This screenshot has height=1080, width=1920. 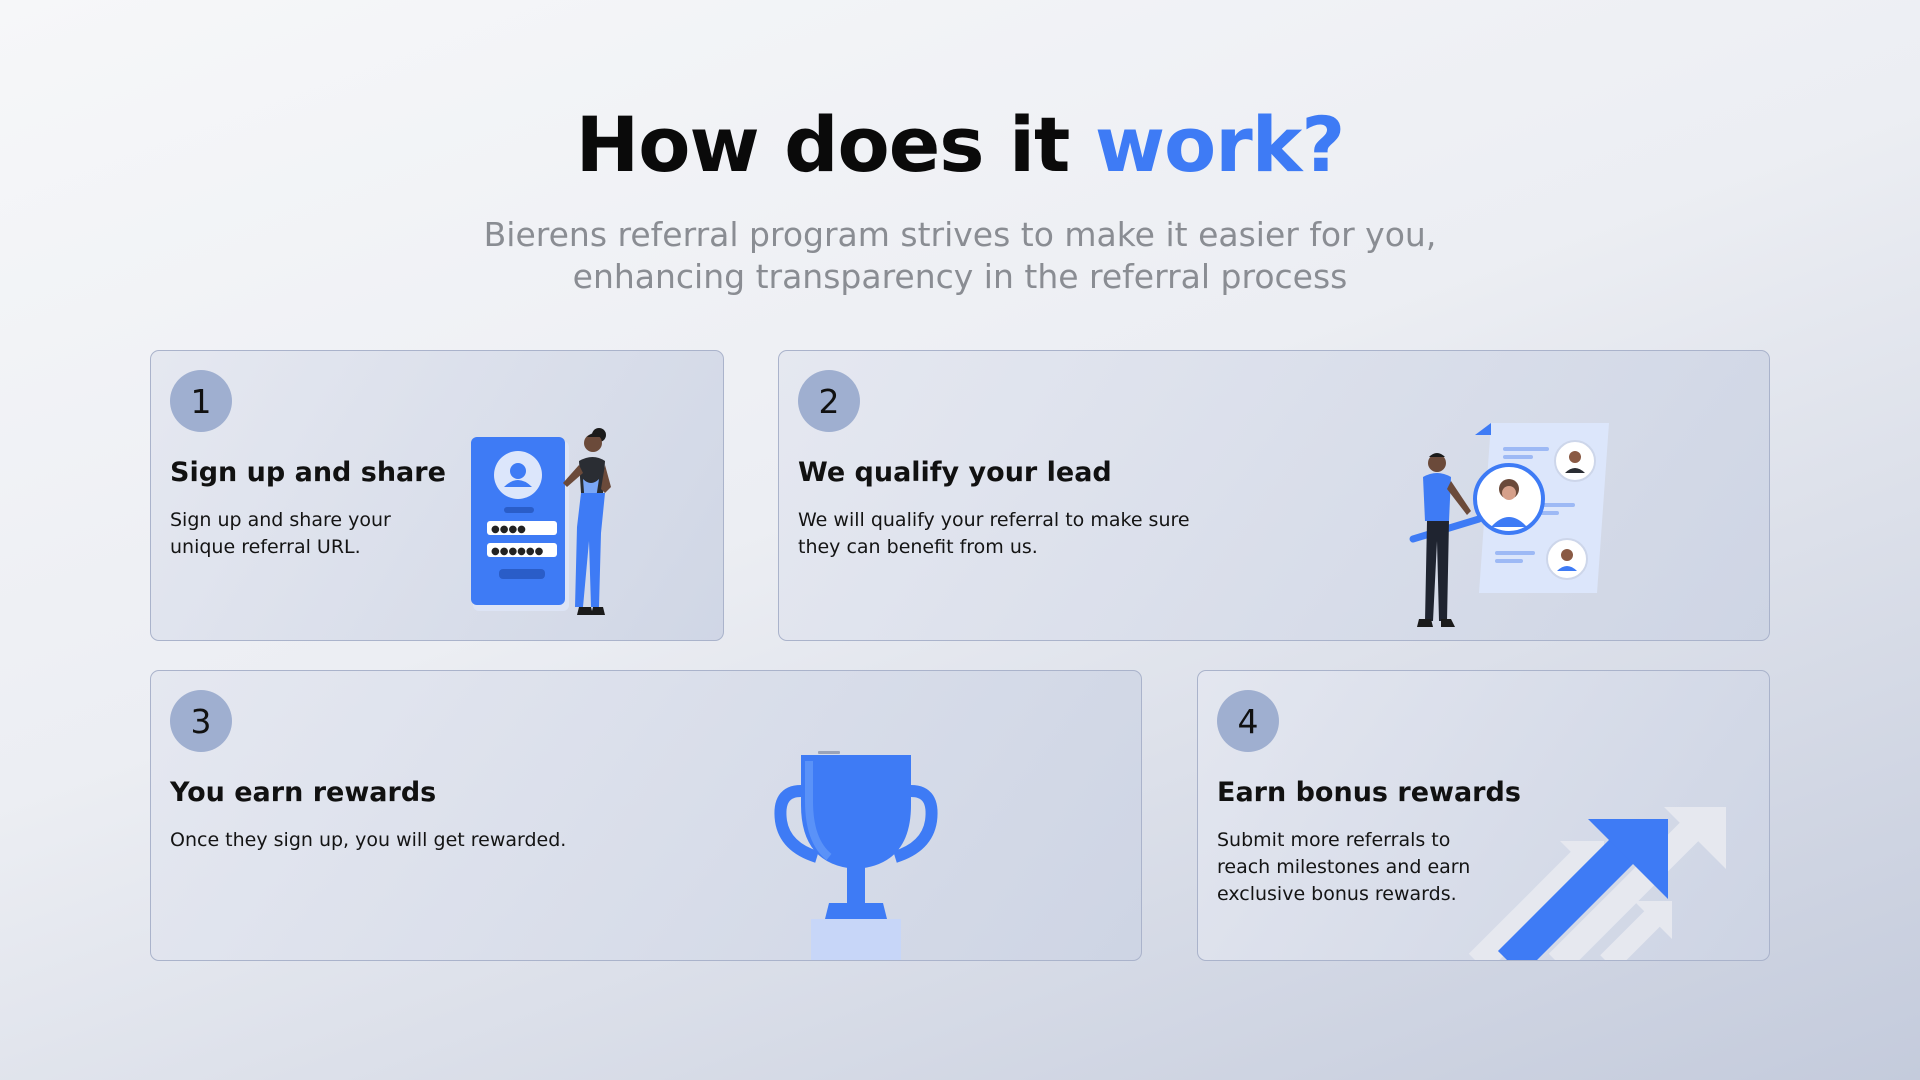 What do you see at coordinates (1334, 840) in the screenshot?
I see `step-description-line: Submit more referrals to` at bounding box center [1334, 840].